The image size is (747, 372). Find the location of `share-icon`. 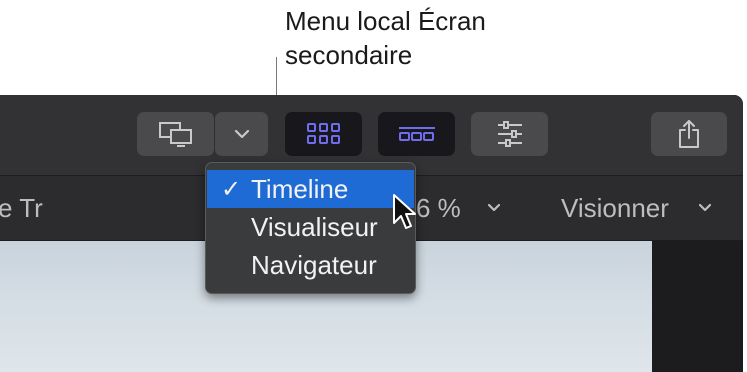

share-icon is located at coordinates (689, 134).